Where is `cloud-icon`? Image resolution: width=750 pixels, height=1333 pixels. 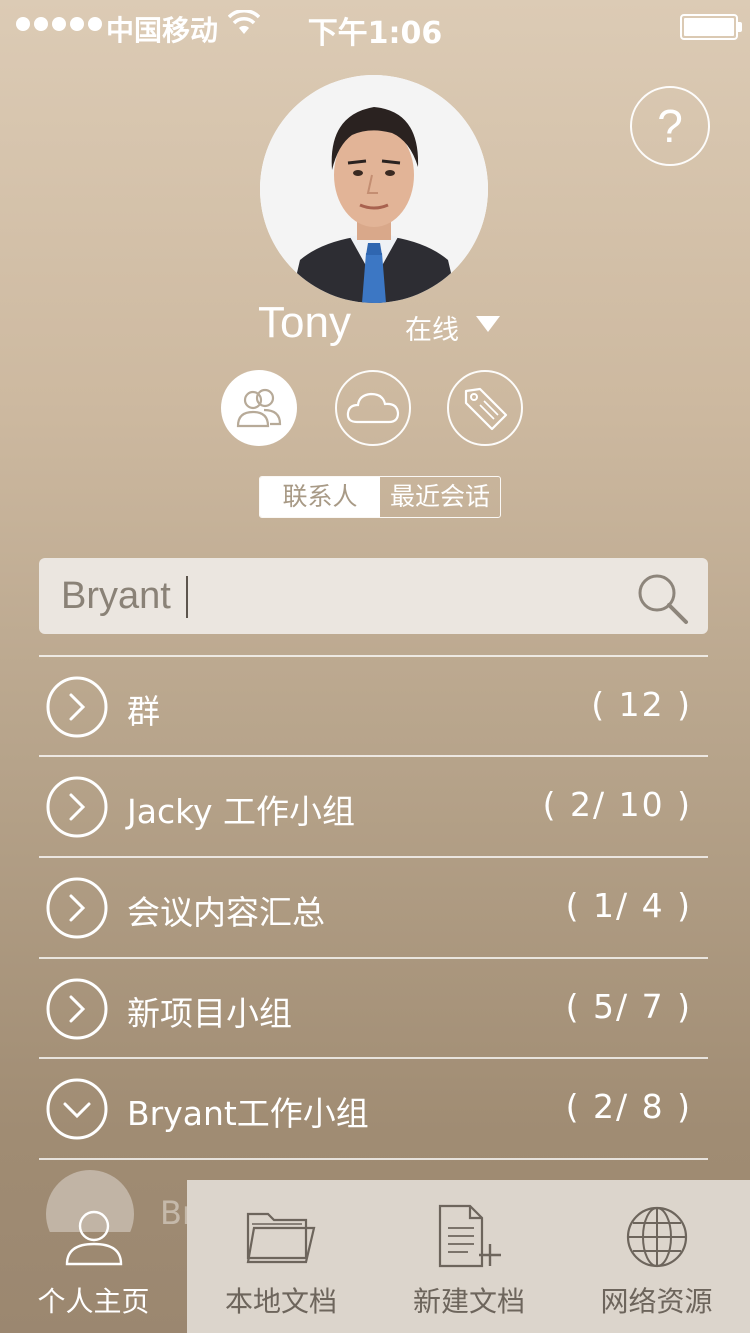 cloud-icon is located at coordinates (373, 408).